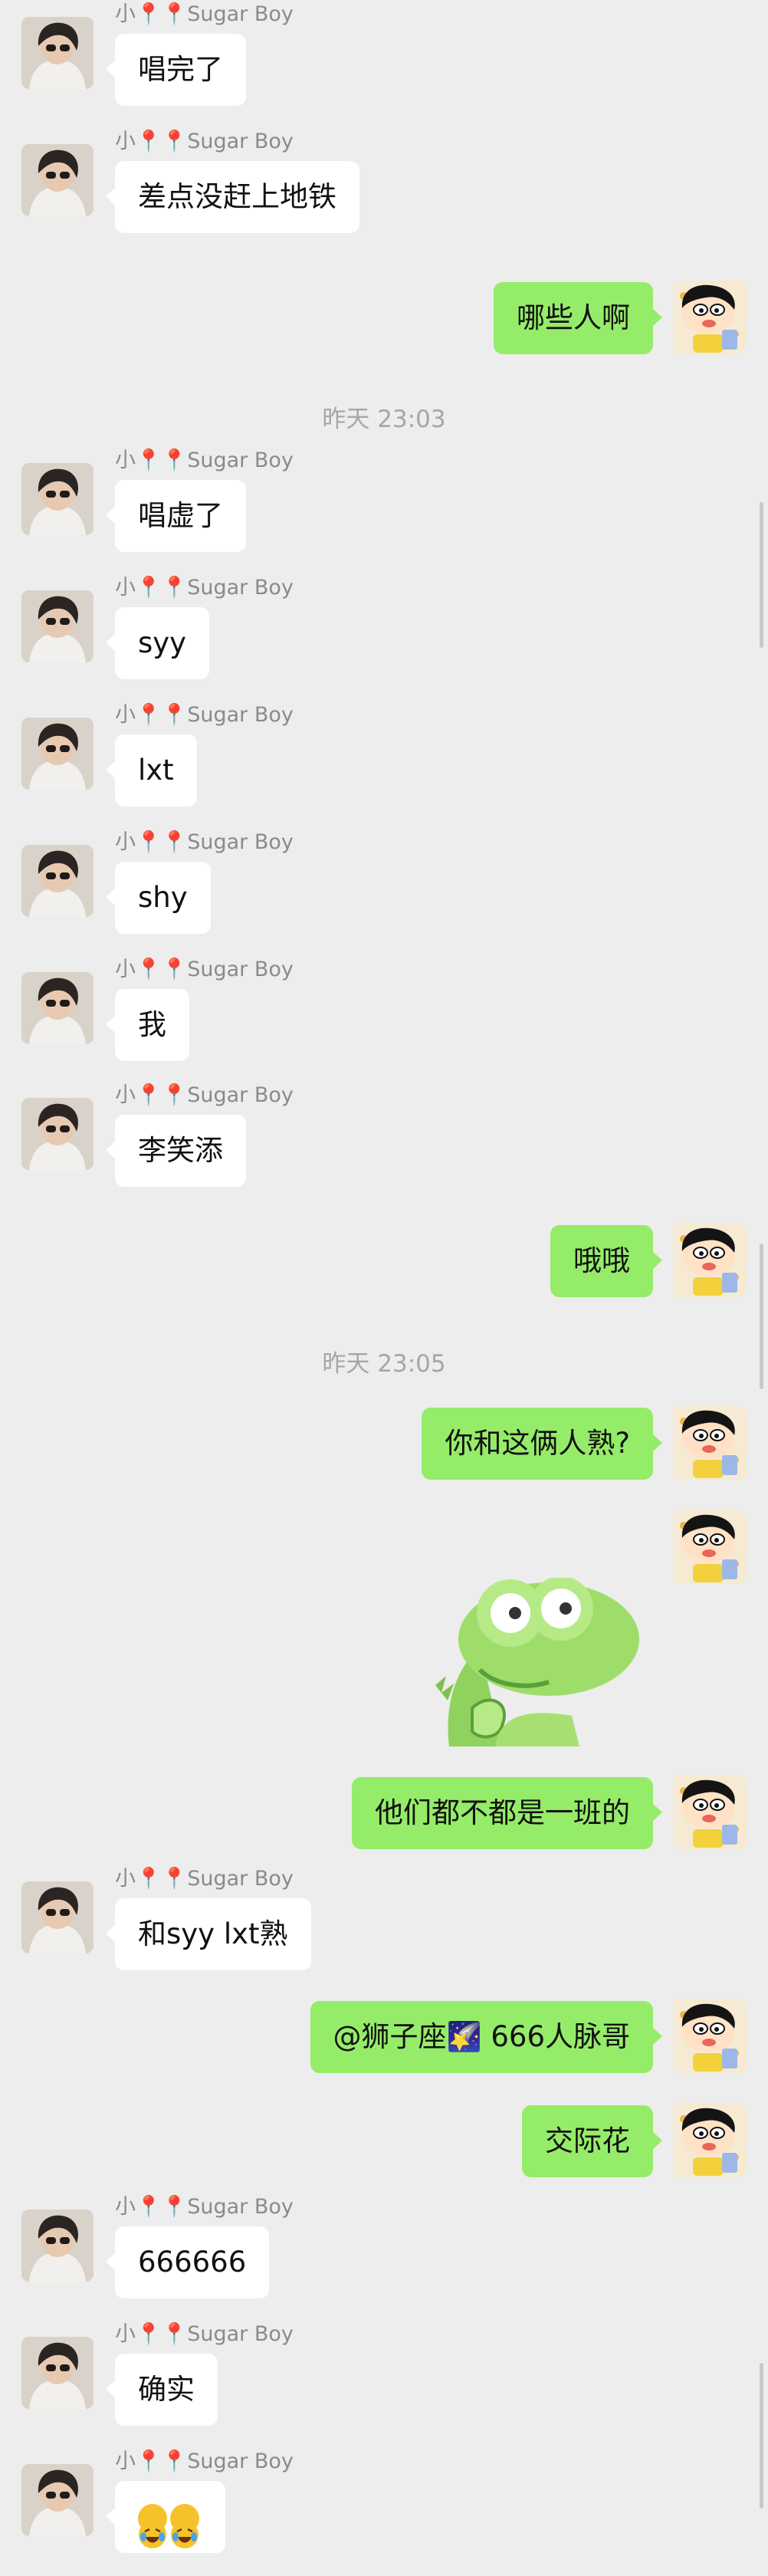 This screenshot has height=2576, width=768. What do you see at coordinates (537, 1443) in the screenshot?
I see `message-text: 你和这俩人熟?` at bounding box center [537, 1443].